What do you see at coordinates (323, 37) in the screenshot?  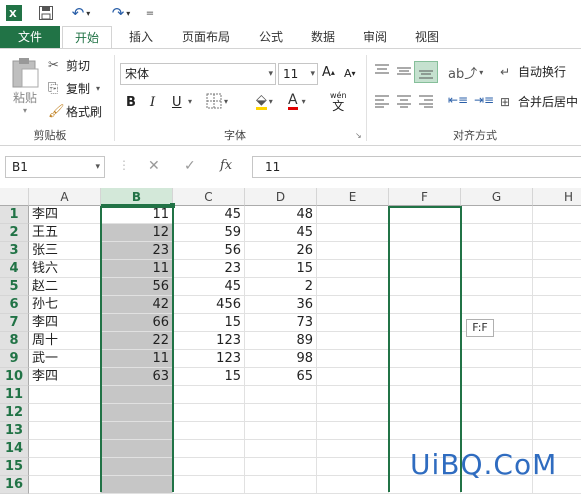 I see `tab-5: 数据` at bounding box center [323, 37].